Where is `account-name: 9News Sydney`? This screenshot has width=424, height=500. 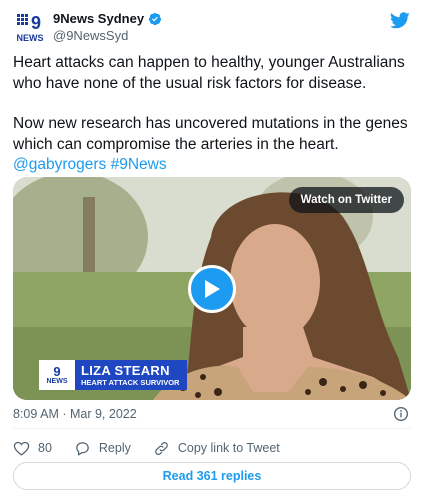 account-name: 9News Sydney is located at coordinates (98, 18).